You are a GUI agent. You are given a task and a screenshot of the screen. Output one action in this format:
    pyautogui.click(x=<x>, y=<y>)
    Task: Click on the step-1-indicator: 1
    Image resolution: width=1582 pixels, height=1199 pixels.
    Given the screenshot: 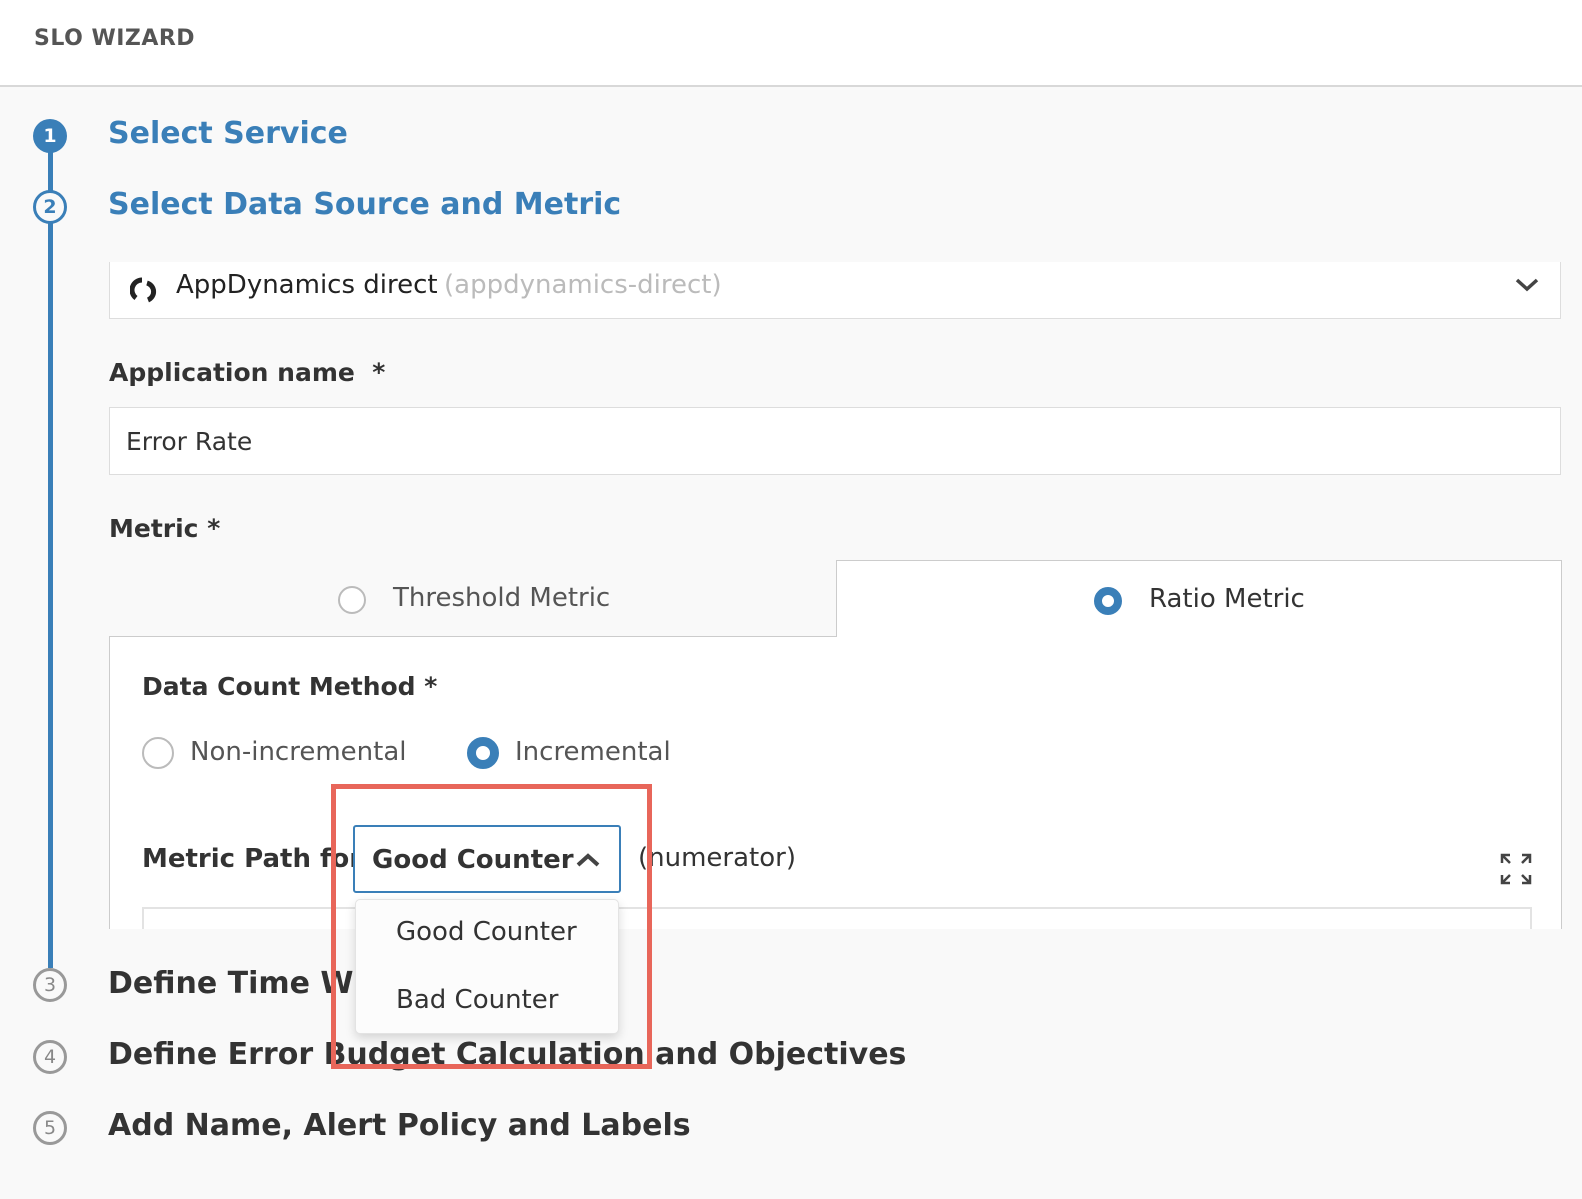 What is the action you would take?
    pyautogui.click(x=50, y=136)
    